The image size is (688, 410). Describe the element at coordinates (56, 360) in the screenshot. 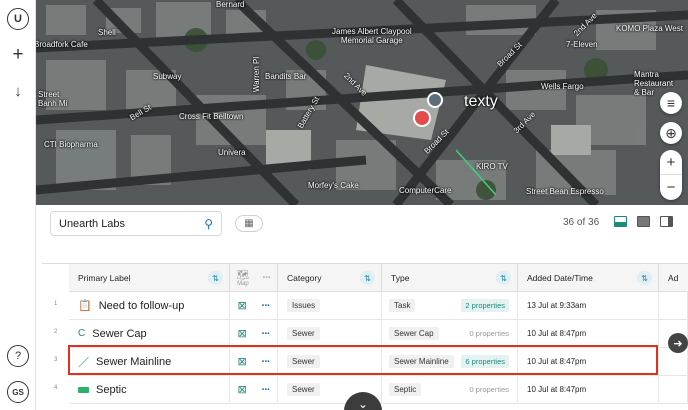

I see `row-number: 3` at that location.